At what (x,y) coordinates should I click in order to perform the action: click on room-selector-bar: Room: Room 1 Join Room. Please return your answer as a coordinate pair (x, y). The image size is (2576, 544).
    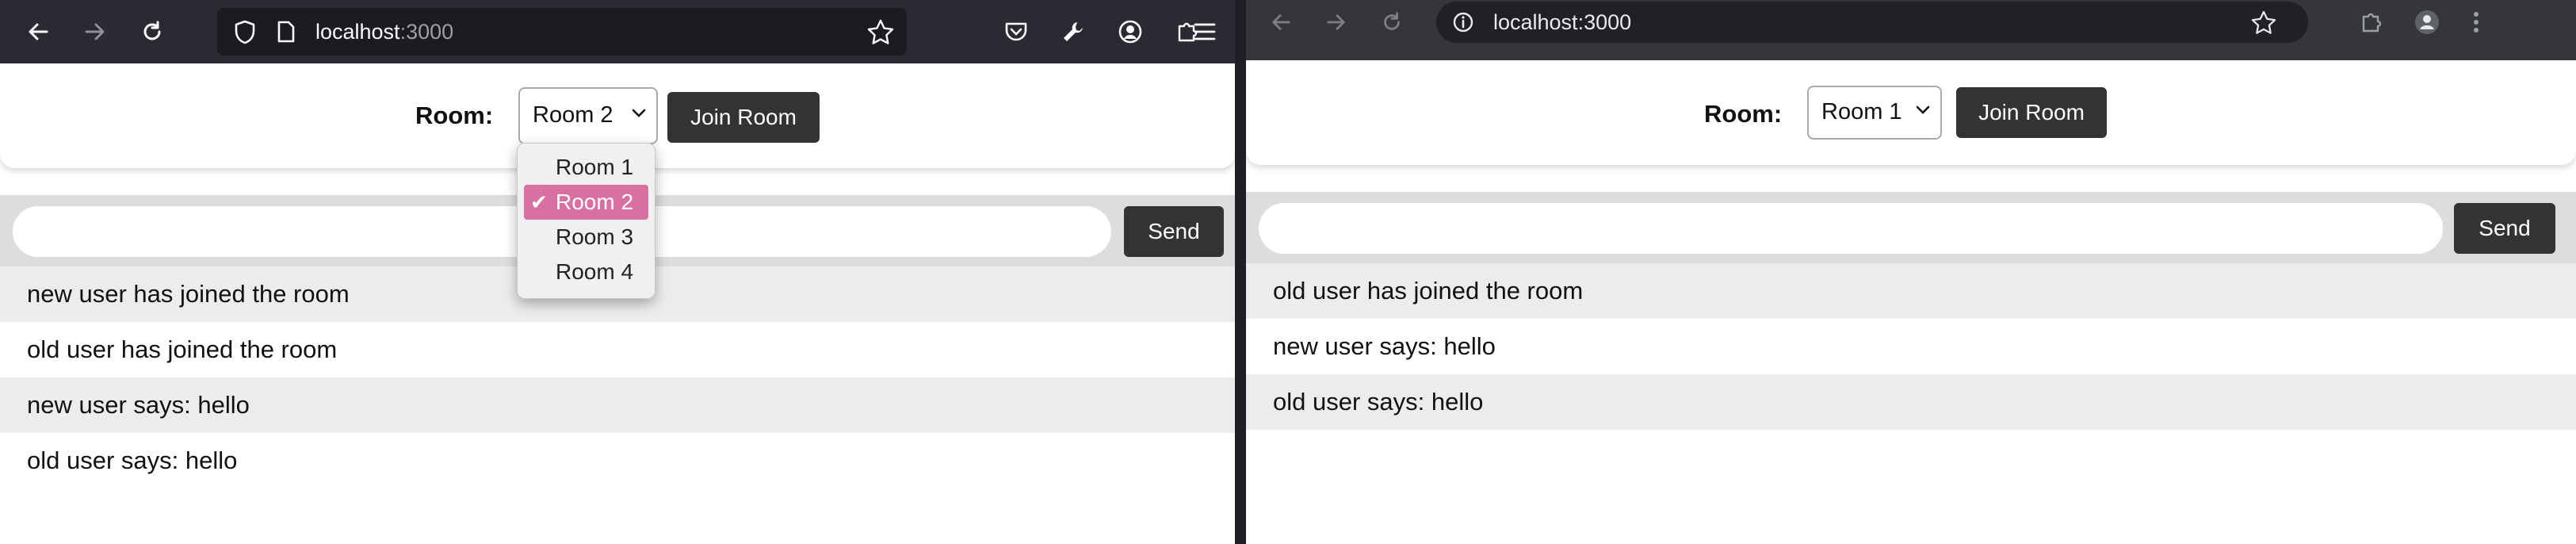
    Looking at the image, I should click on (1911, 113).